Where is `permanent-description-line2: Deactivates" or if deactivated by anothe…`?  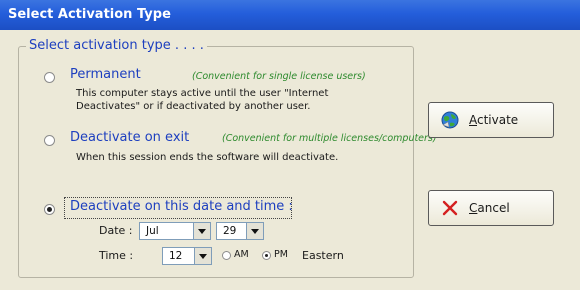
permanent-description-line2: Deactivates" or if deactivated by anothe… is located at coordinates (193, 106).